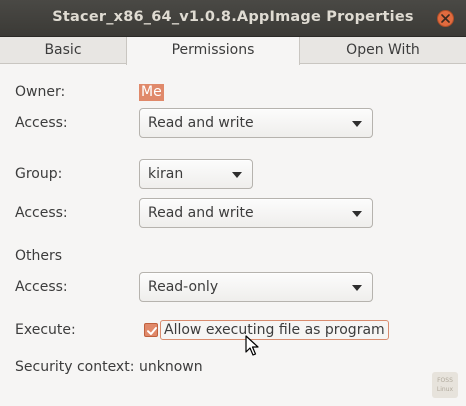 The width and height of the screenshot is (466, 406). I want to click on execute-checkbox-label: Allow executing file as program, so click(274, 330).